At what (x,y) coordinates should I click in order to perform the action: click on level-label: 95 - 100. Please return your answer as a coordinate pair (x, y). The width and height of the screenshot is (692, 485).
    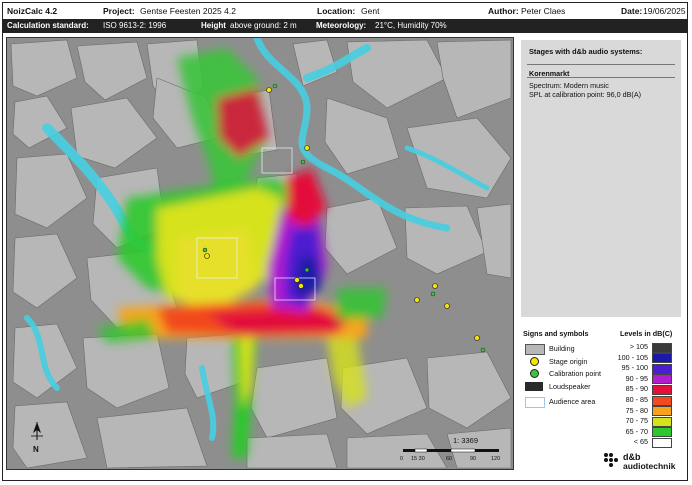
    Looking at the image, I should click on (634, 368).